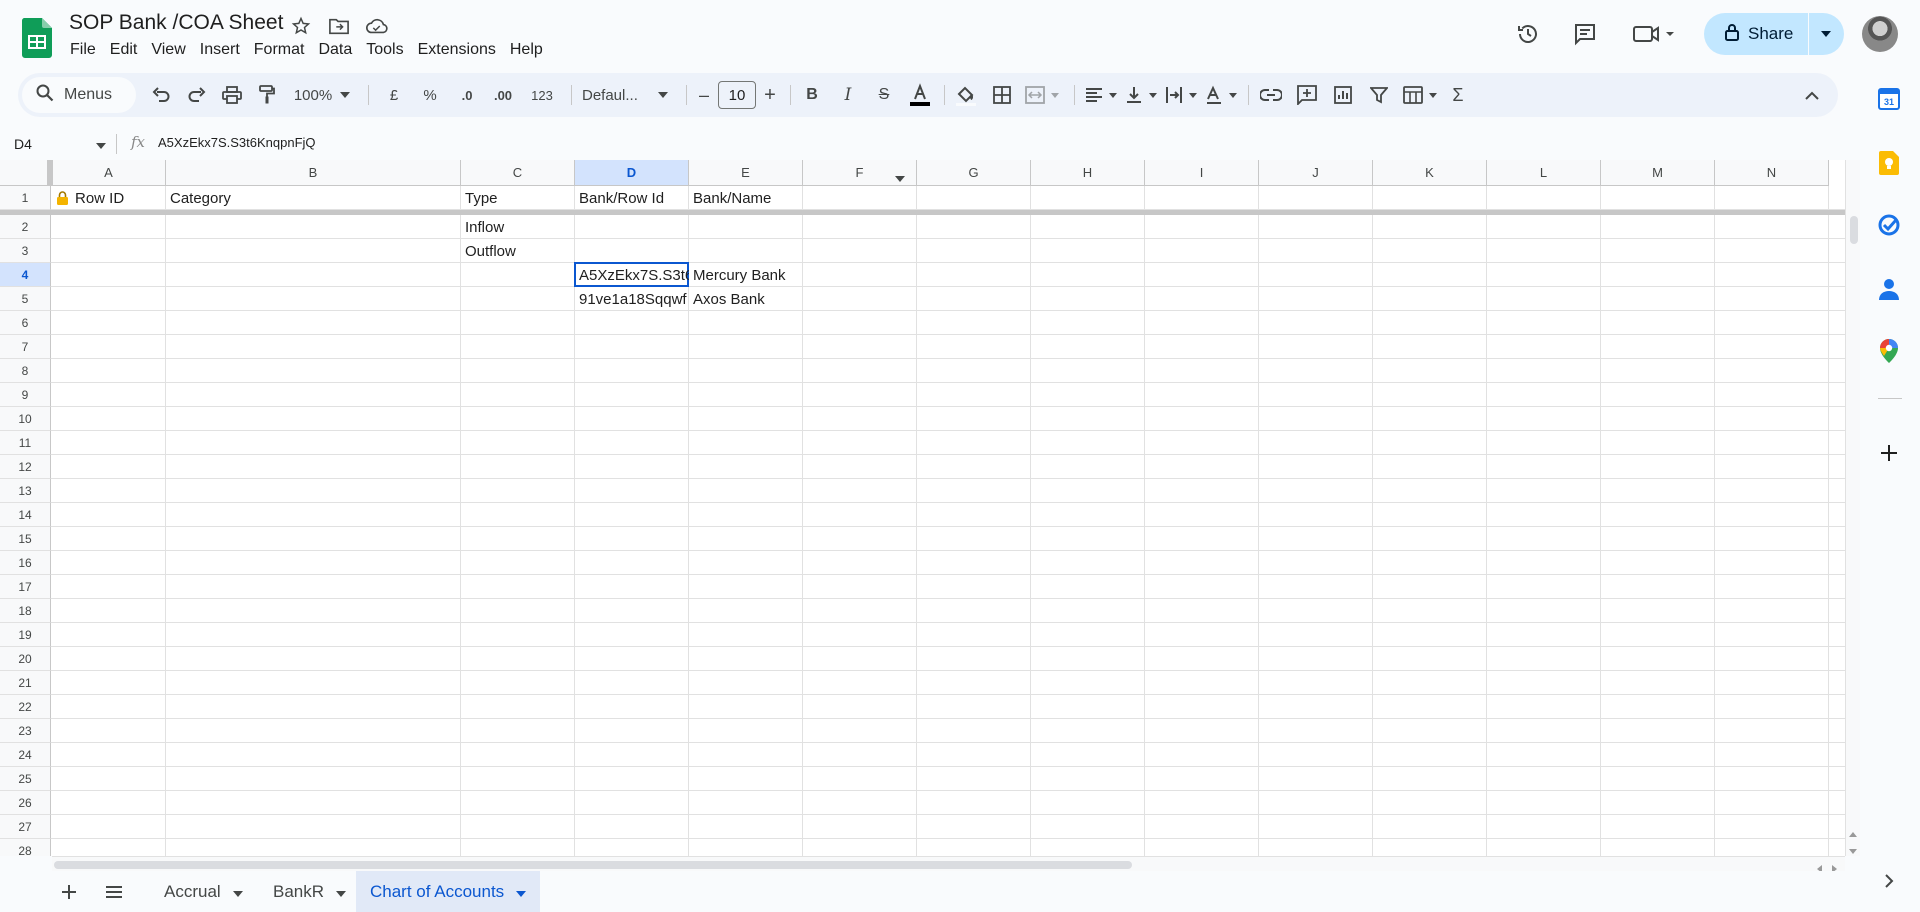  I want to click on menu-format: Format, so click(284, 50).